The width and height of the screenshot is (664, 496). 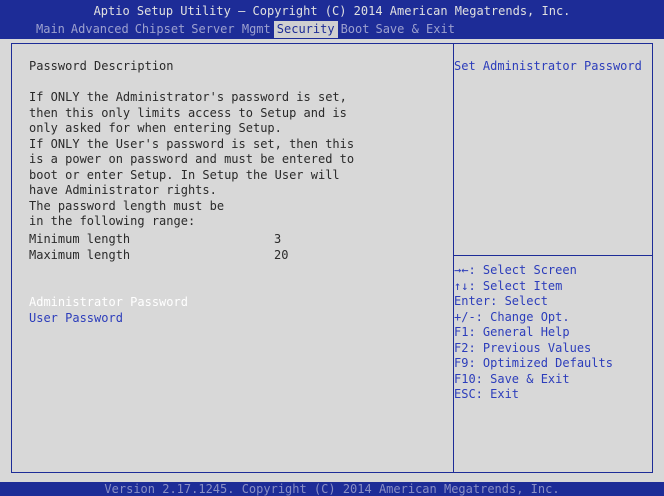 I want to click on tab-chipset: Chipset, so click(x=160, y=29).